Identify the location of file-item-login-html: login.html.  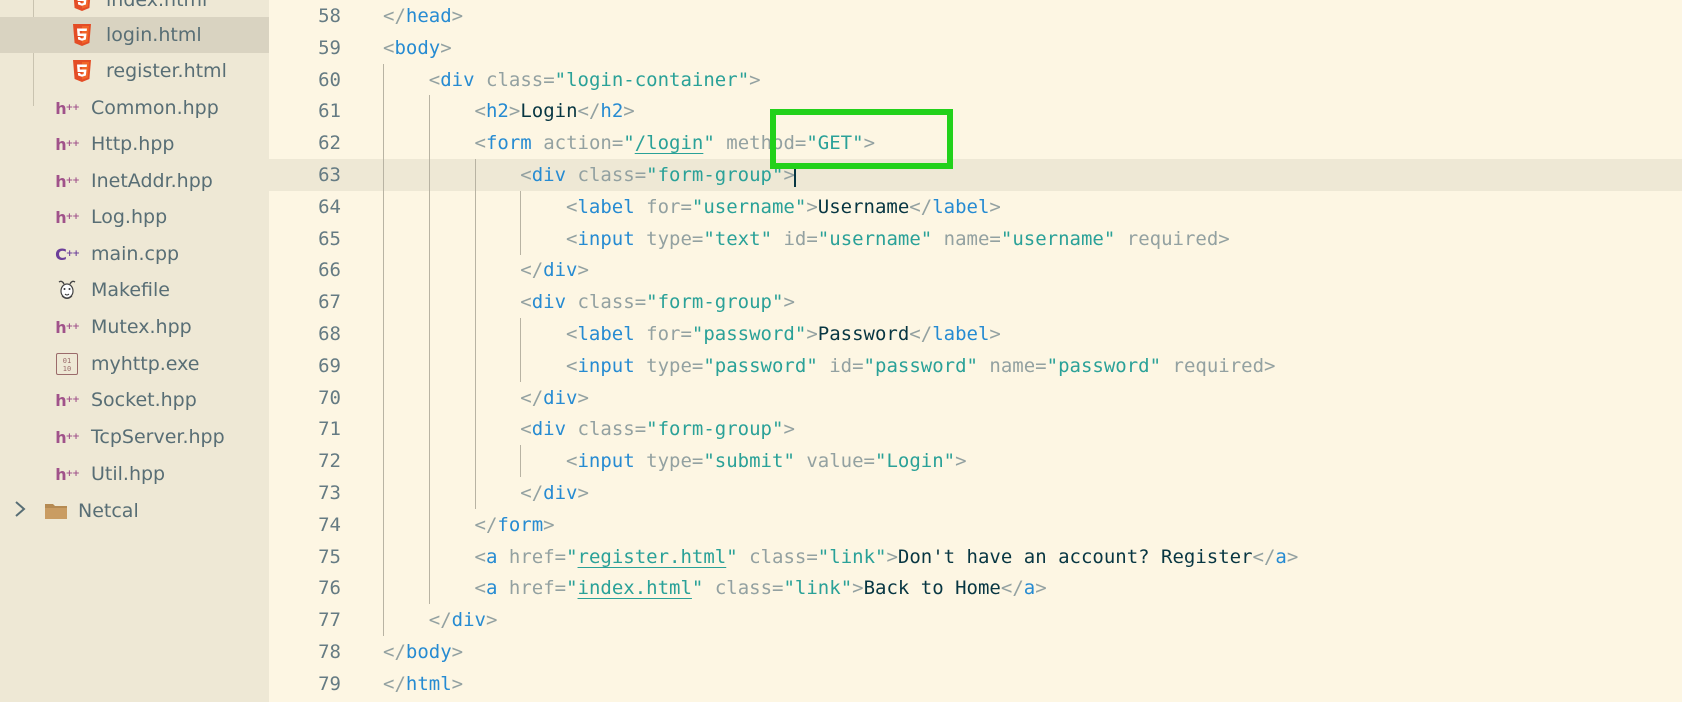
(134, 35).